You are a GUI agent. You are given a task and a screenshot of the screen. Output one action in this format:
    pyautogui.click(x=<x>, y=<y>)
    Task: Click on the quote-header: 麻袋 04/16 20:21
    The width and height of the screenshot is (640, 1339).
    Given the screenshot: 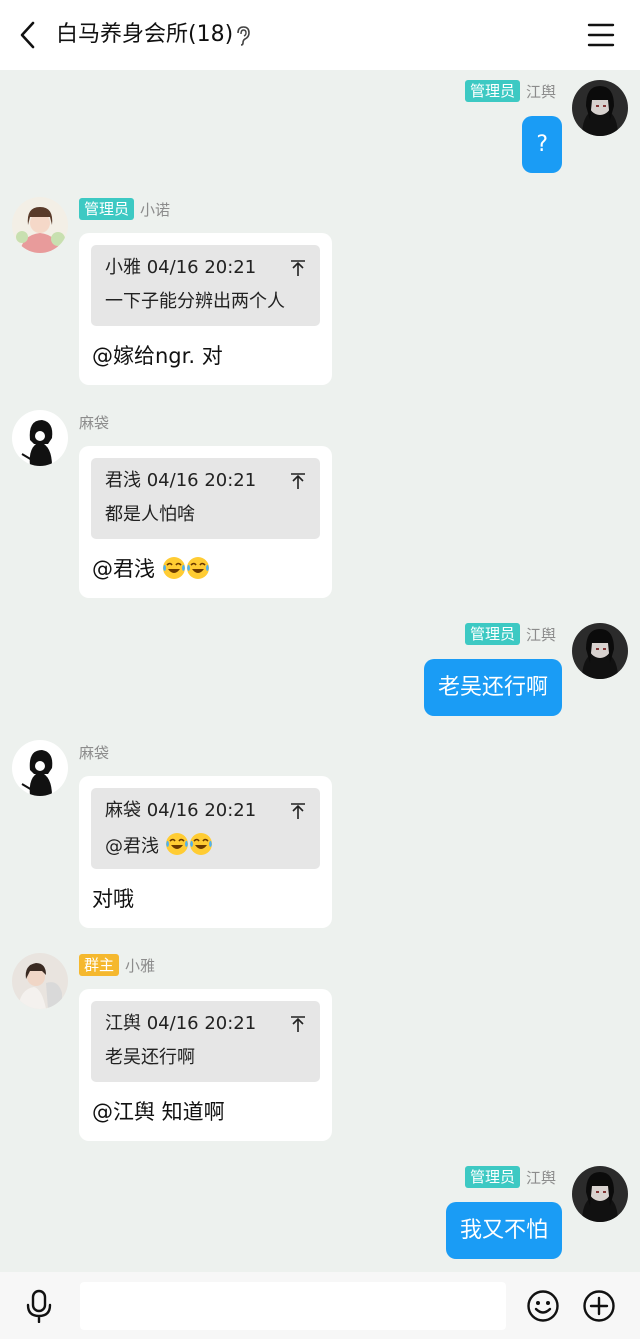 What is the action you would take?
    pyautogui.click(x=180, y=811)
    